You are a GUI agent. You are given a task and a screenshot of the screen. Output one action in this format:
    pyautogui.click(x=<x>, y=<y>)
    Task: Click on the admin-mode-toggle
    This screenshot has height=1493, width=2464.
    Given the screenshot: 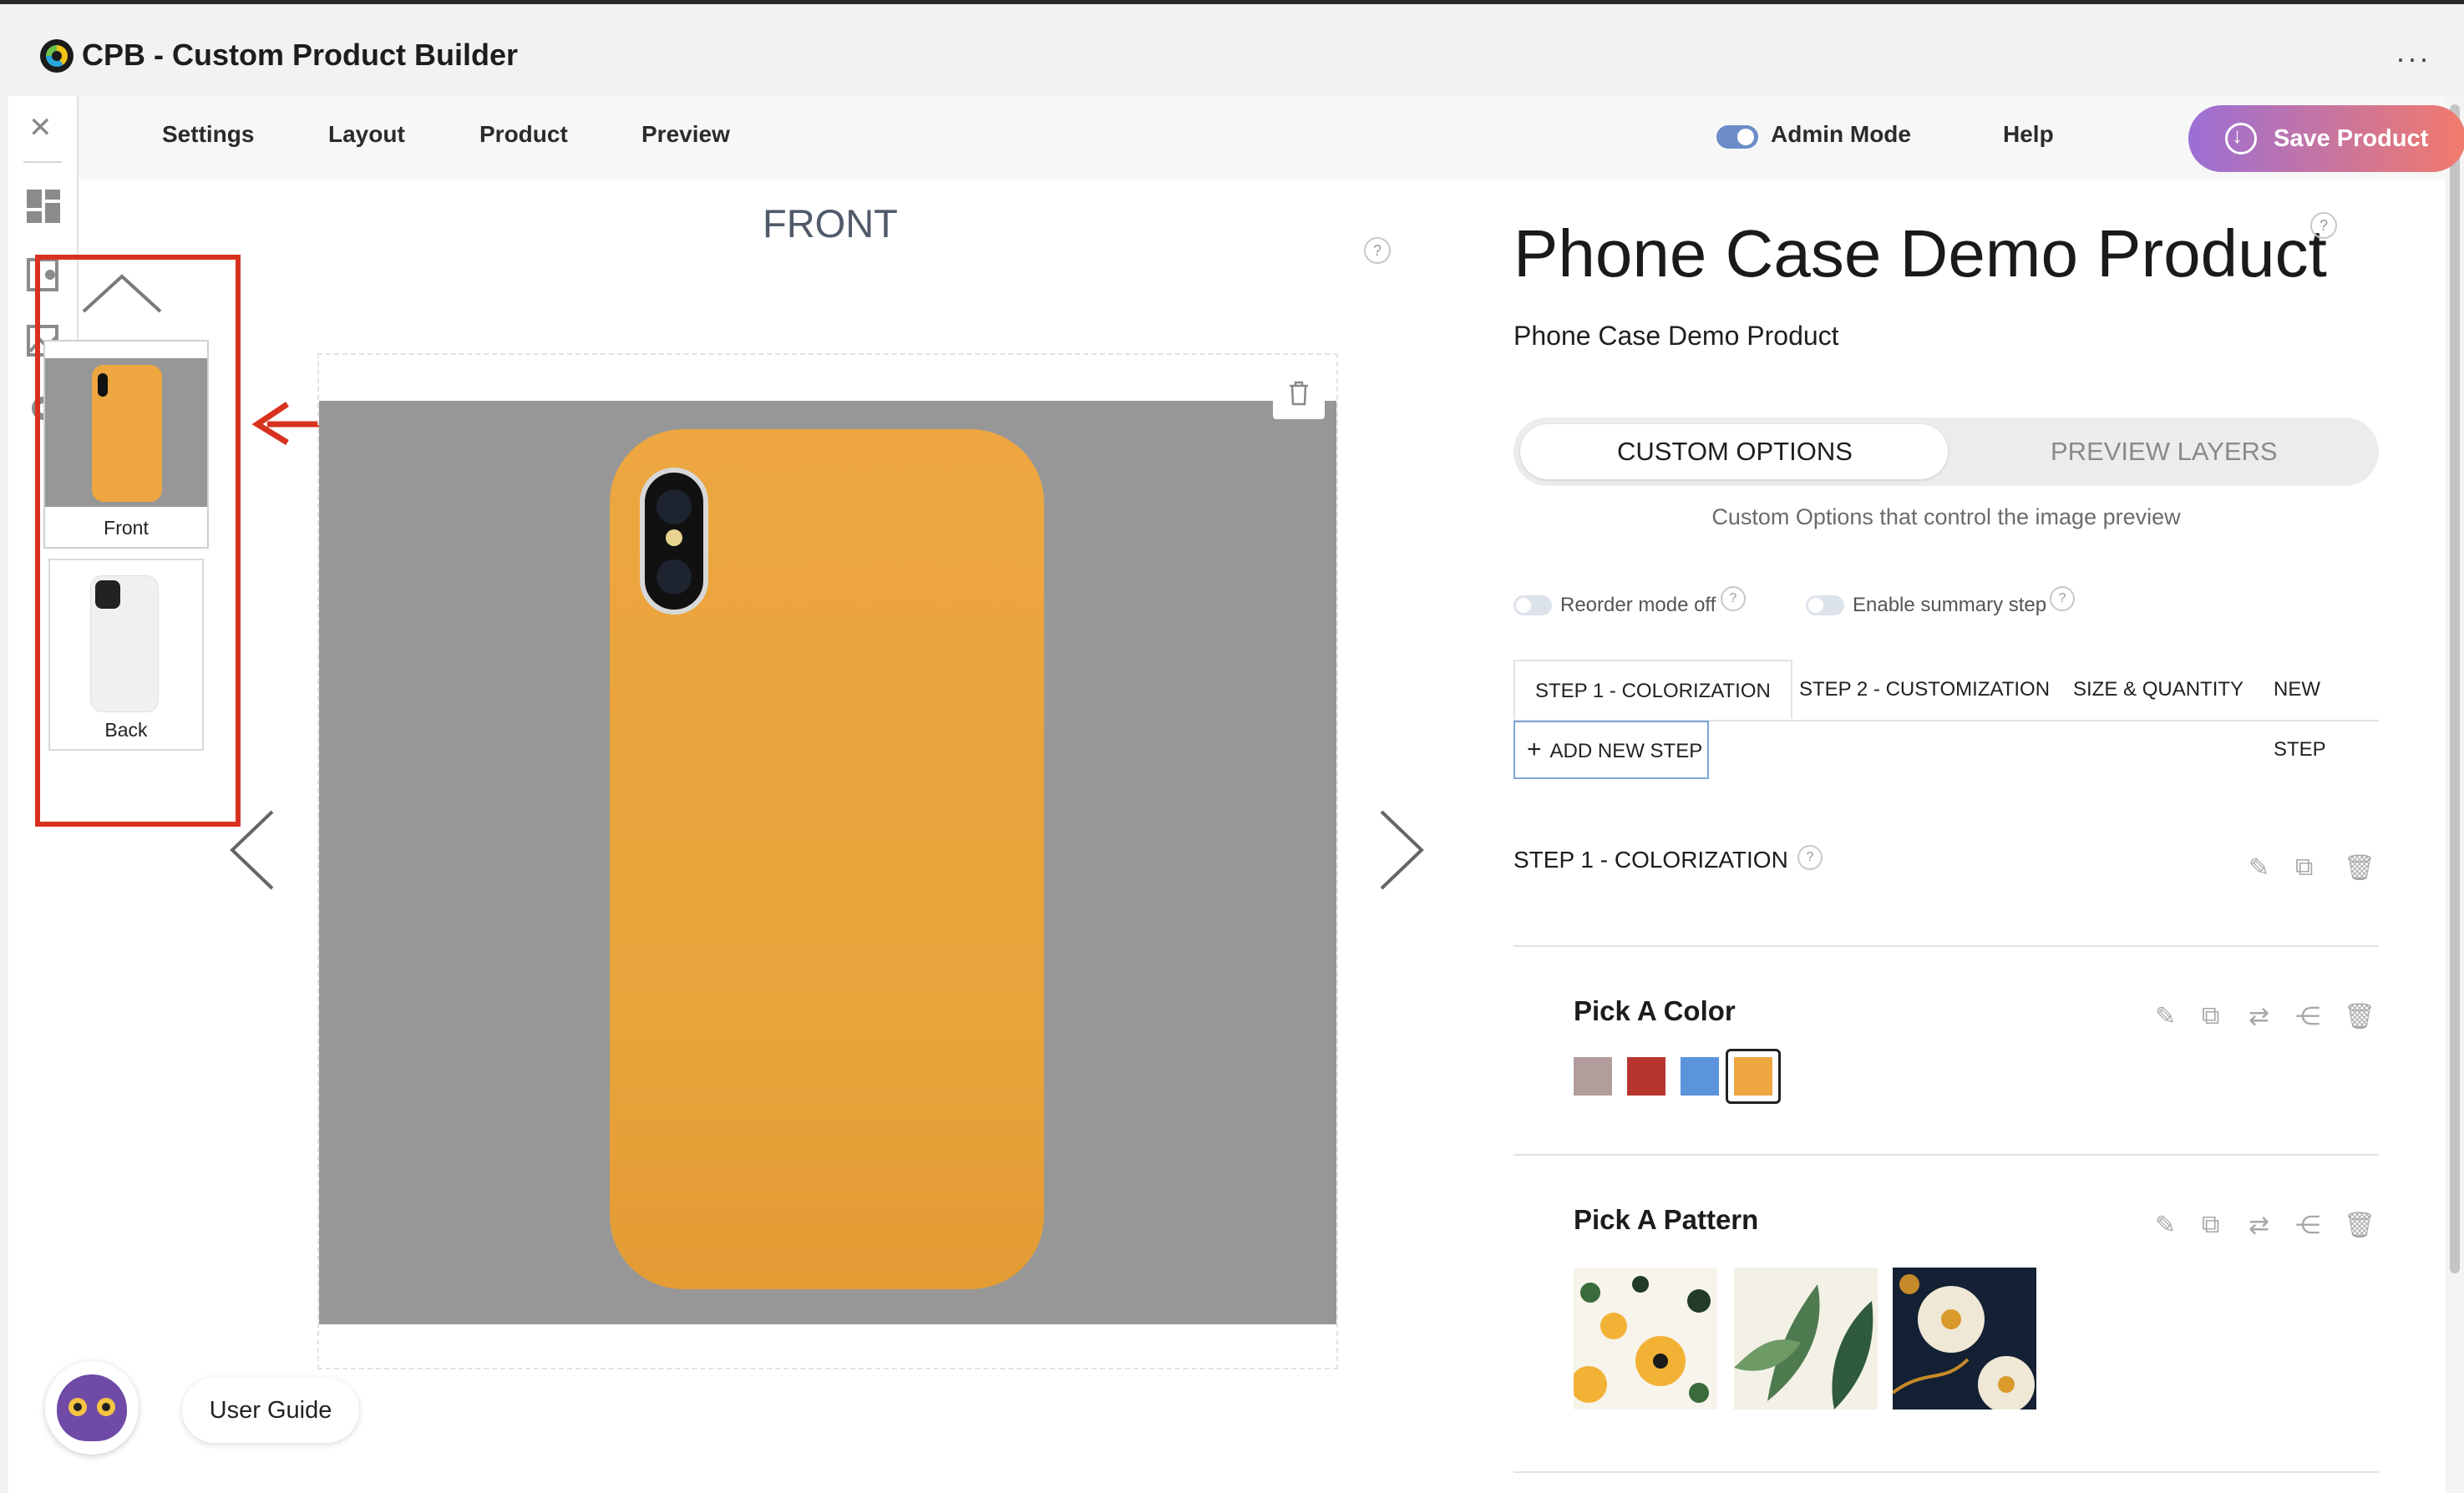 What is the action you would take?
    pyautogui.click(x=1737, y=137)
    